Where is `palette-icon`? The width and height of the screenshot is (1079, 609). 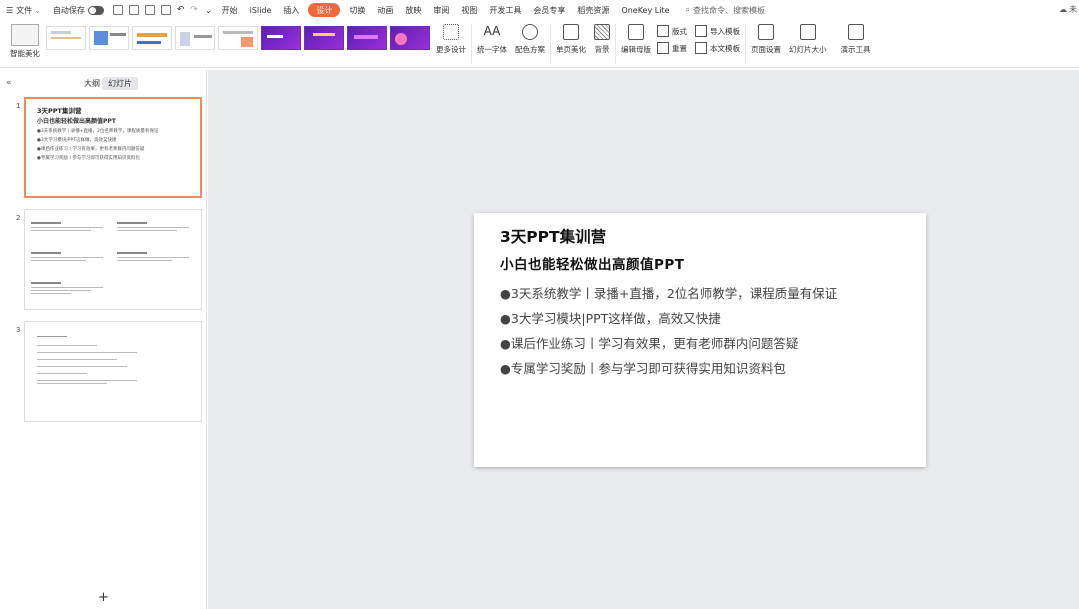 palette-icon is located at coordinates (530, 32).